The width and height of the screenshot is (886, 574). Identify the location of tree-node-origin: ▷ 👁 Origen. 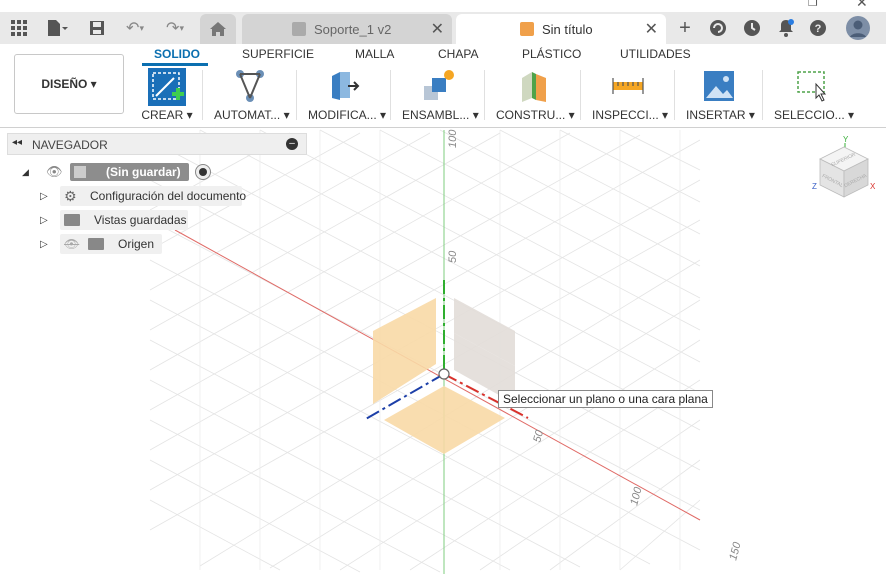
(97, 244).